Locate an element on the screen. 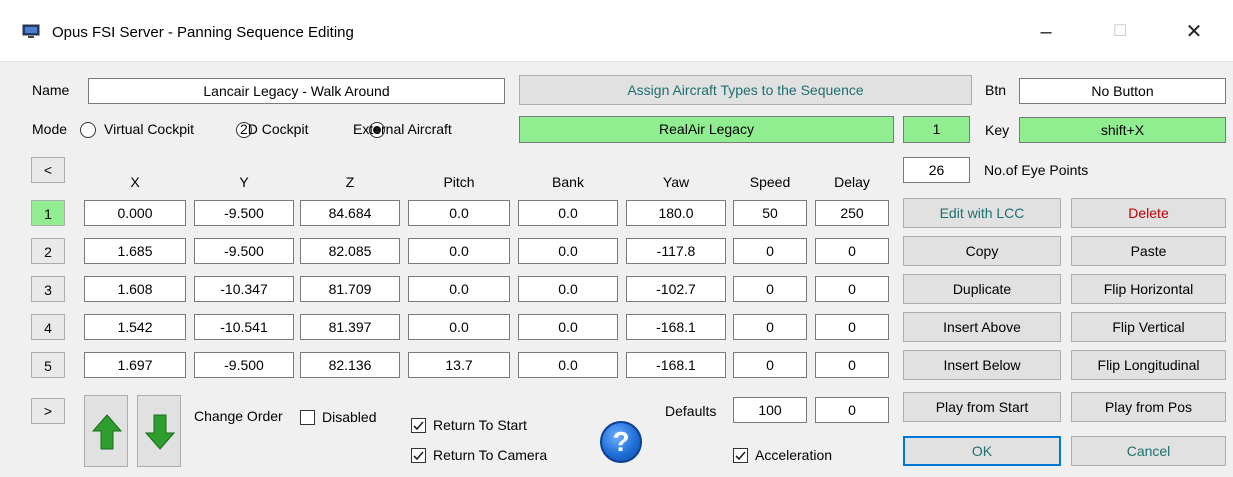 The width and height of the screenshot is (1233, 477). insert-below-button: Insert Below is located at coordinates (982, 365).